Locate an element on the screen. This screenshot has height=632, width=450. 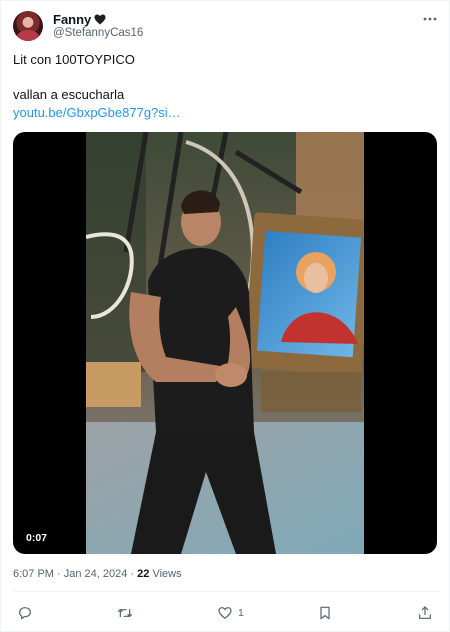
name-row: Fanny is located at coordinates (79, 19).